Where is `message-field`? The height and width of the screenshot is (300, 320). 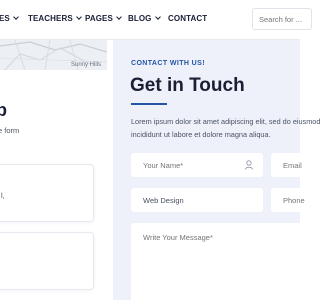
message-field is located at coordinates (221, 261).